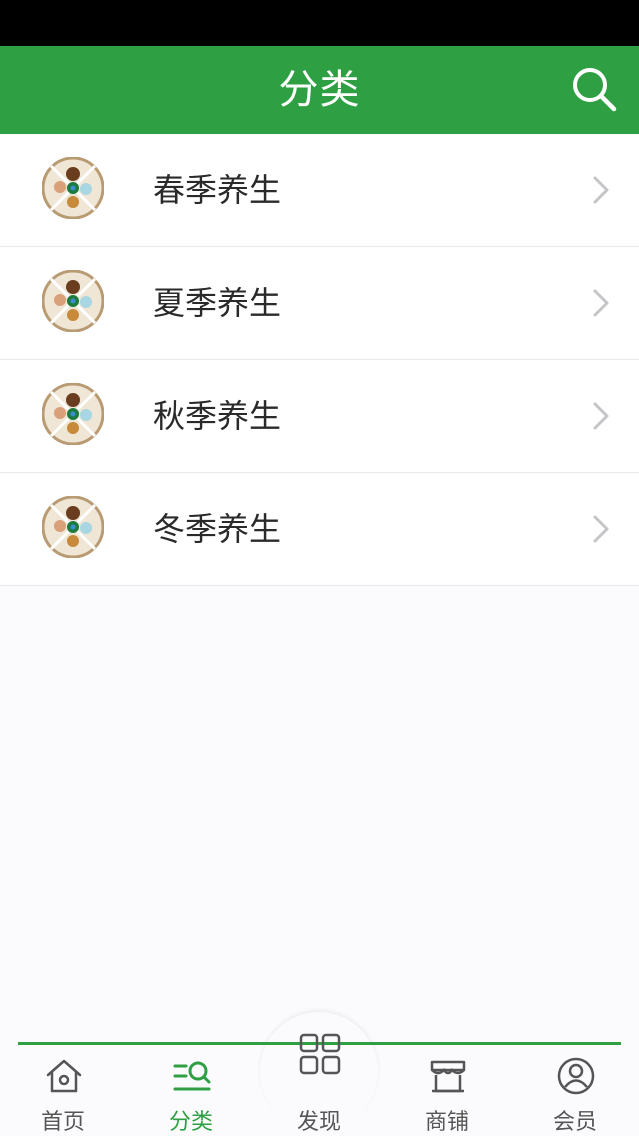  I want to click on tab-member: 会员, so click(575, 1089).